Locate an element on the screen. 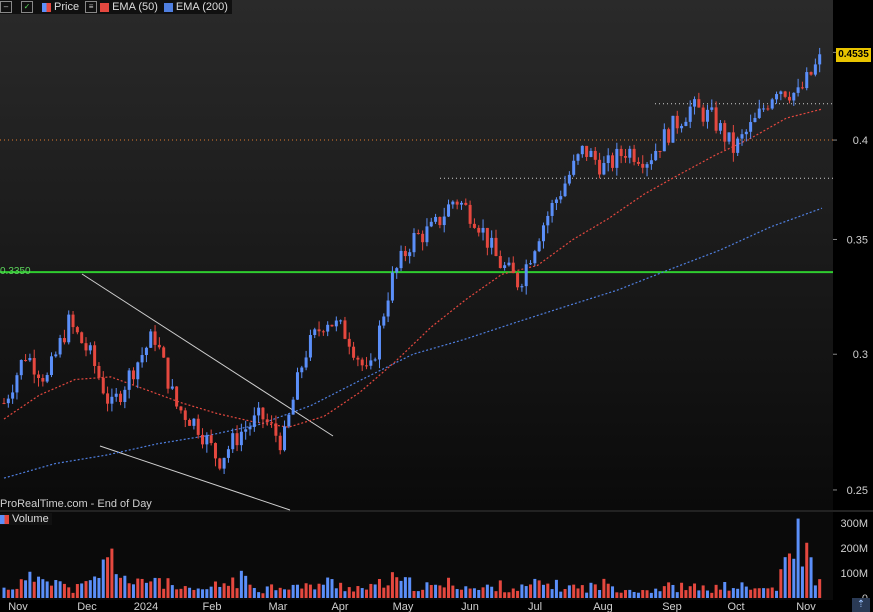 This screenshot has height=612, width=873. minimize-icon: – is located at coordinates (6, 7).